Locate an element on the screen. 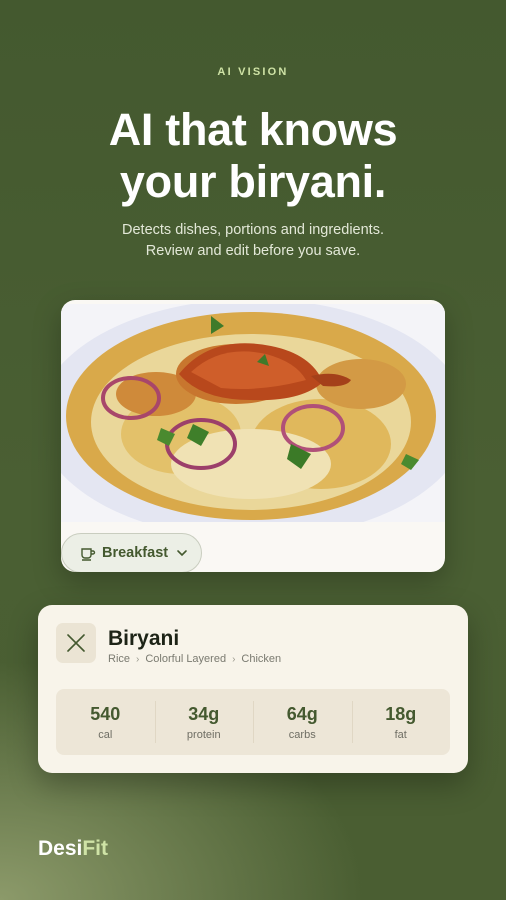 The width and height of the screenshot is (506, 900). meal-type-label: Breakfast is located at coordinates (135, 553).